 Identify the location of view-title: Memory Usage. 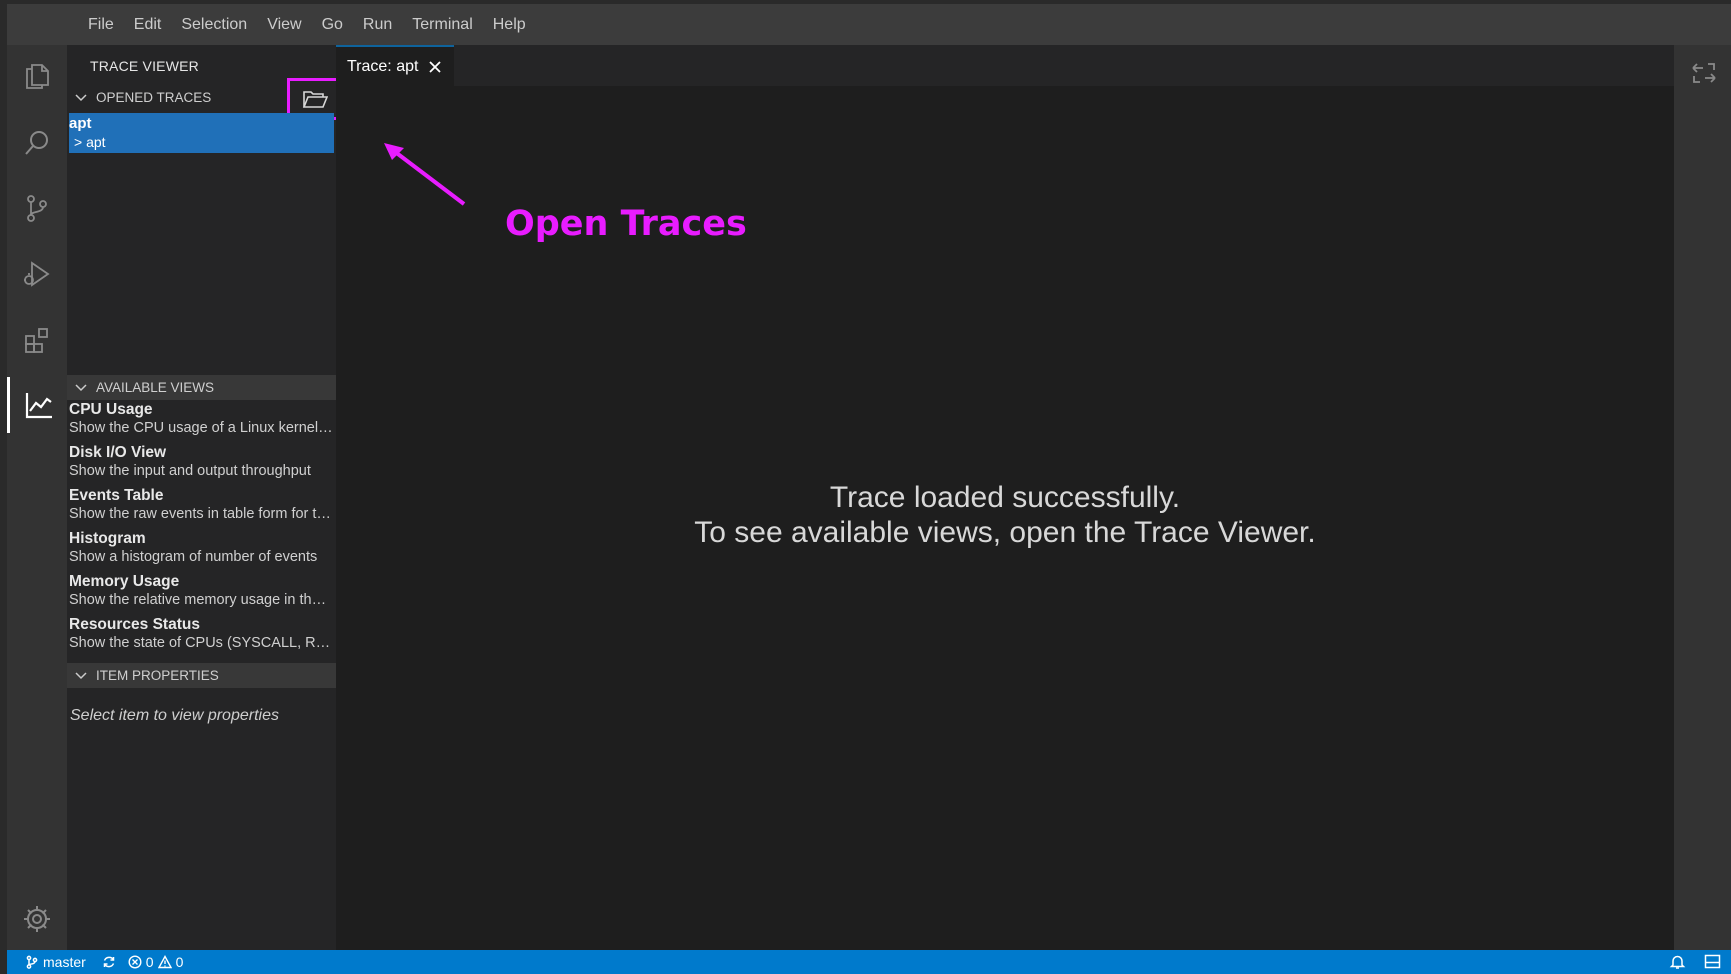
(124, 581).